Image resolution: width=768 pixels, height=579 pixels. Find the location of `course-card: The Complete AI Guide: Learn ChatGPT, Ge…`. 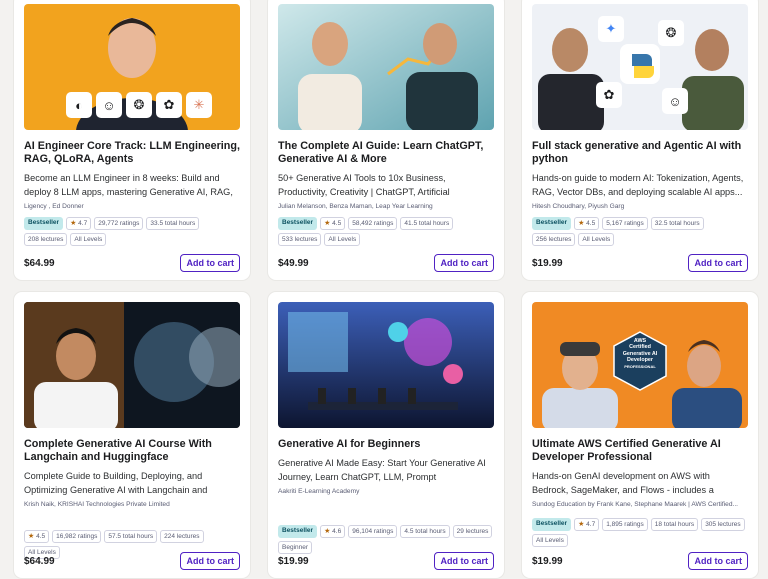

course-card: The Complete AI Guide: Learn ChatGPT, Ge… is located at coordinates (386, 140).